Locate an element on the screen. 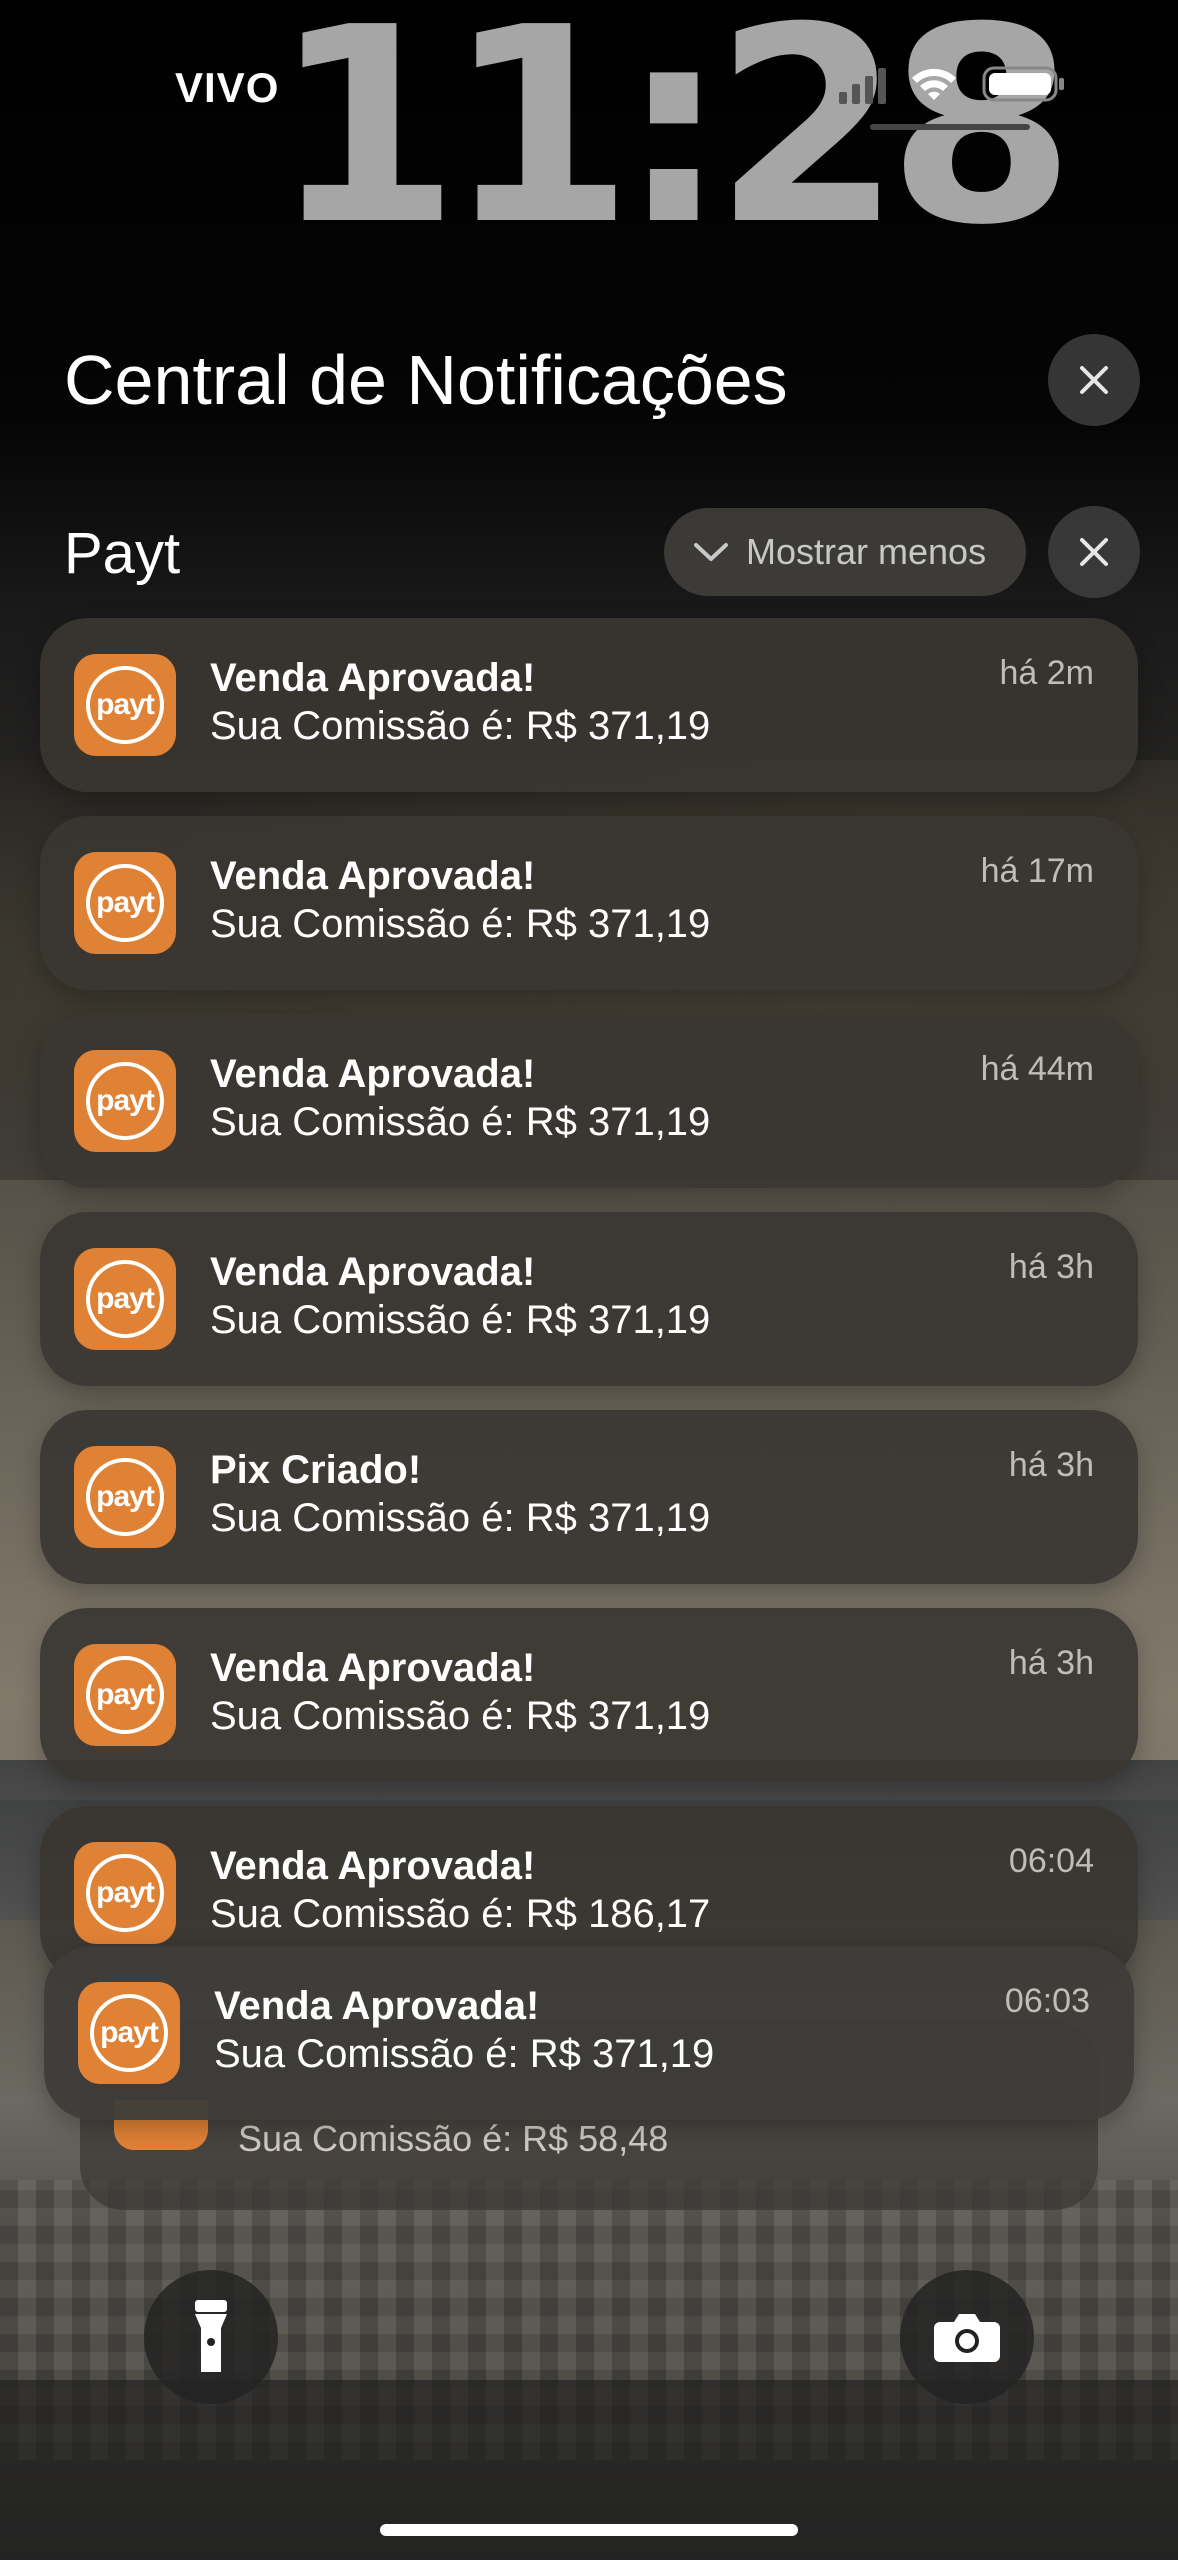  notification-title: Pix Criado! is located at coordinates (316, 1470).